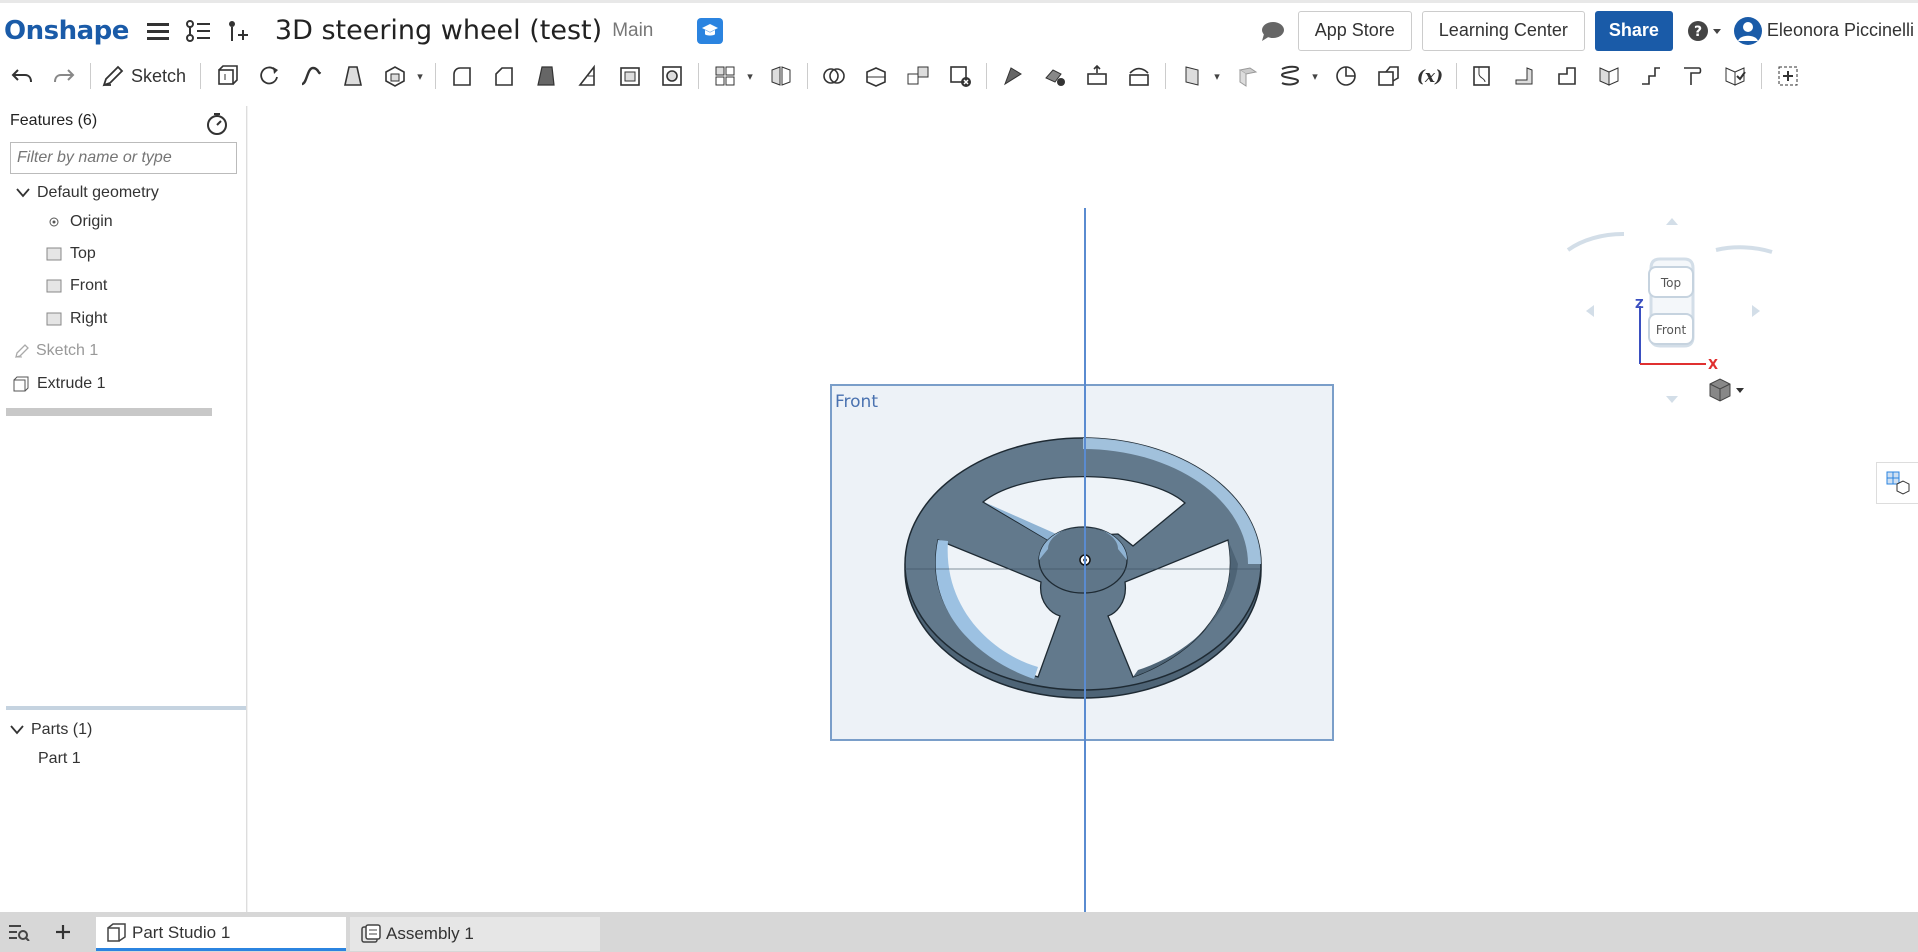 The height and width of the screenshot is (952, 1918). What do you see at coordinates (1567, 76) in the screenshot?
I see `tab-icon` at bounding box center [1567, 76].